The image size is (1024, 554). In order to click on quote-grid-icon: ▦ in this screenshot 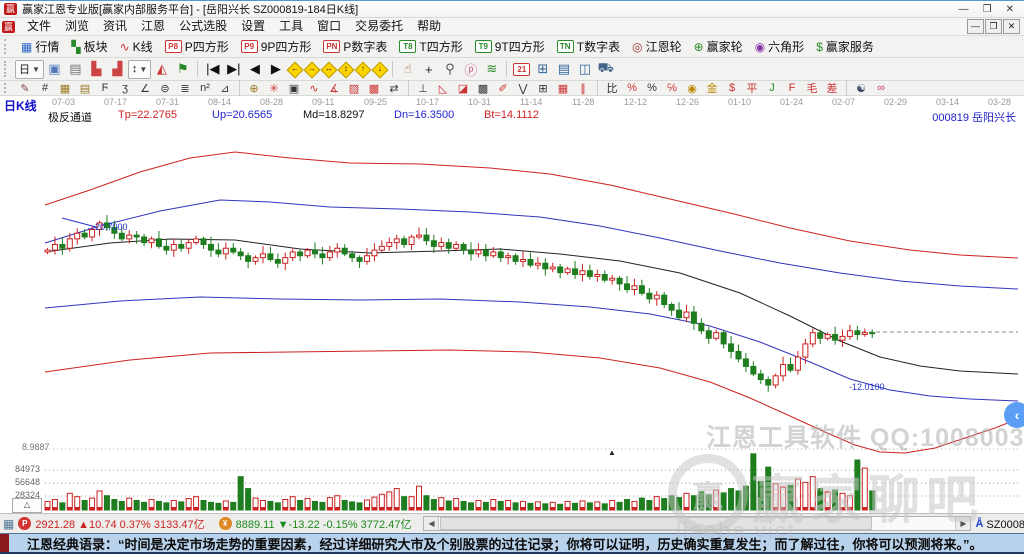, I will do `click(8, 524)`.